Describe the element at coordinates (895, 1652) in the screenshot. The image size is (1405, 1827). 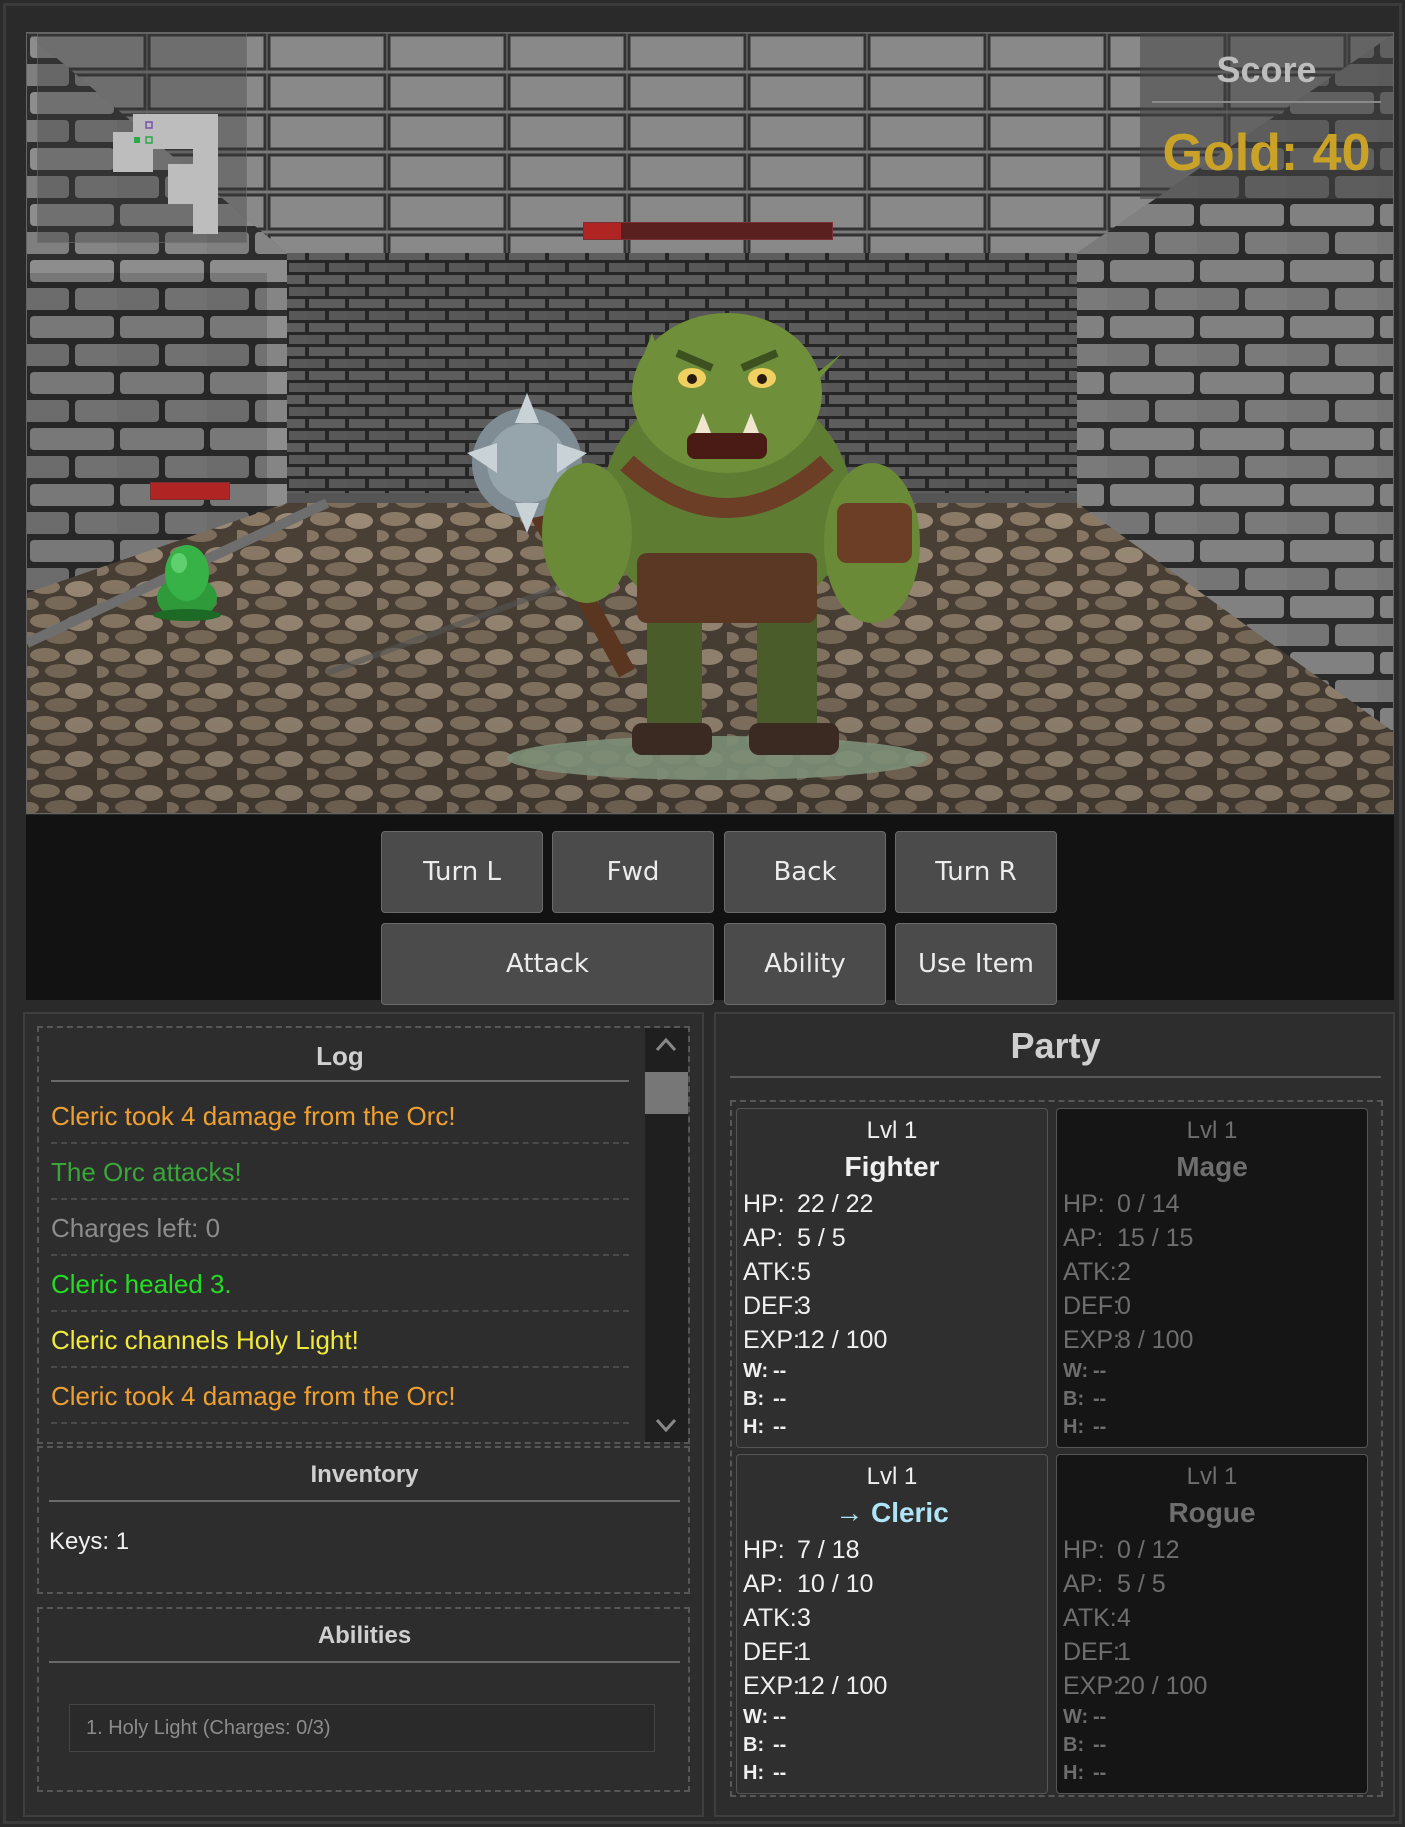
I see `stat-def: DEF:1` at that location.